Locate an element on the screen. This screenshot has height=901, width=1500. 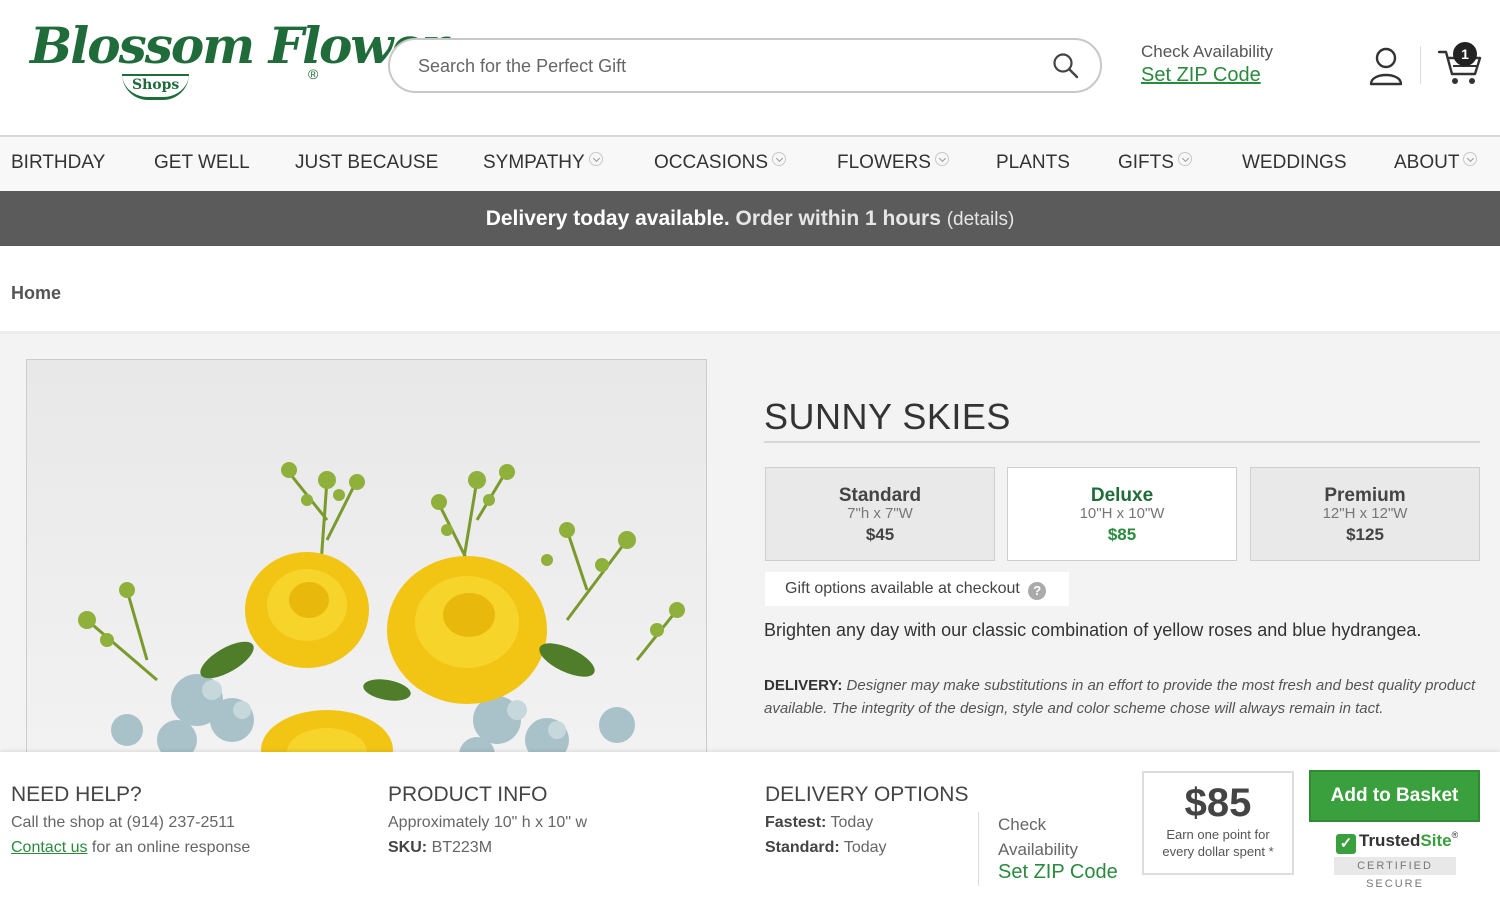
footer-set-zip-link: Set ZIP Code is located at coordinates (1058, 872).